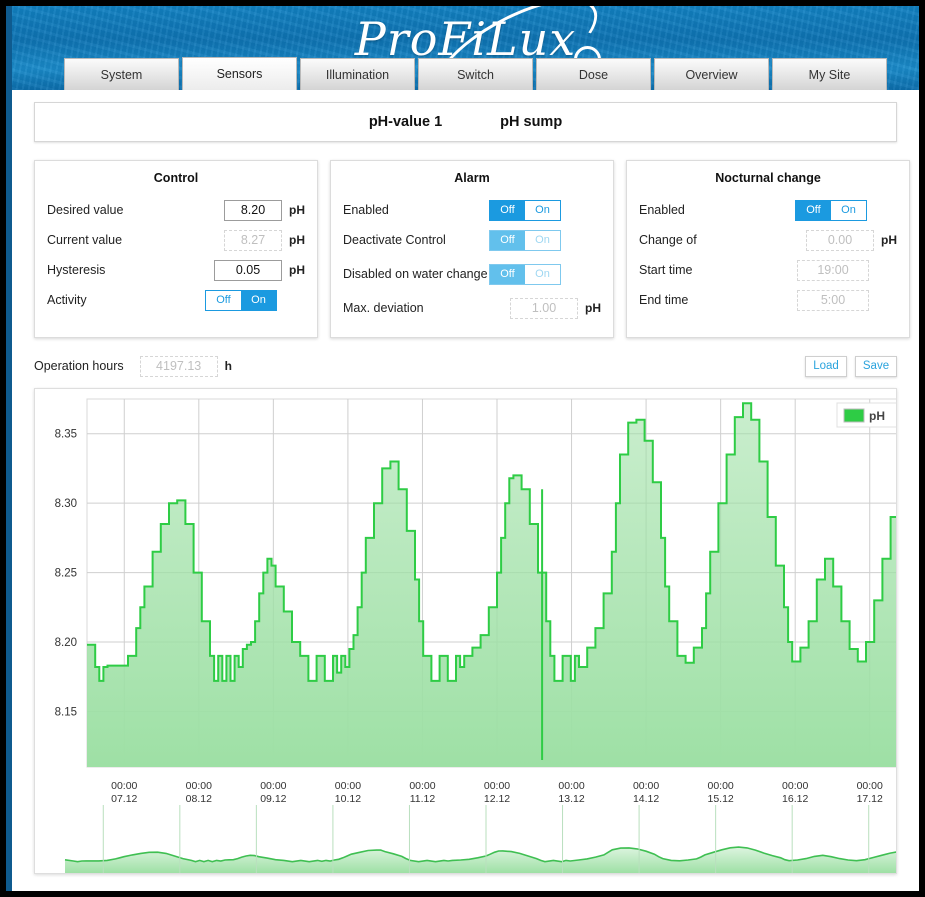 Image resolution: width=925 pixels, height=897 pixels. I want to click on tab-overview: Overview, so click(711, 74).